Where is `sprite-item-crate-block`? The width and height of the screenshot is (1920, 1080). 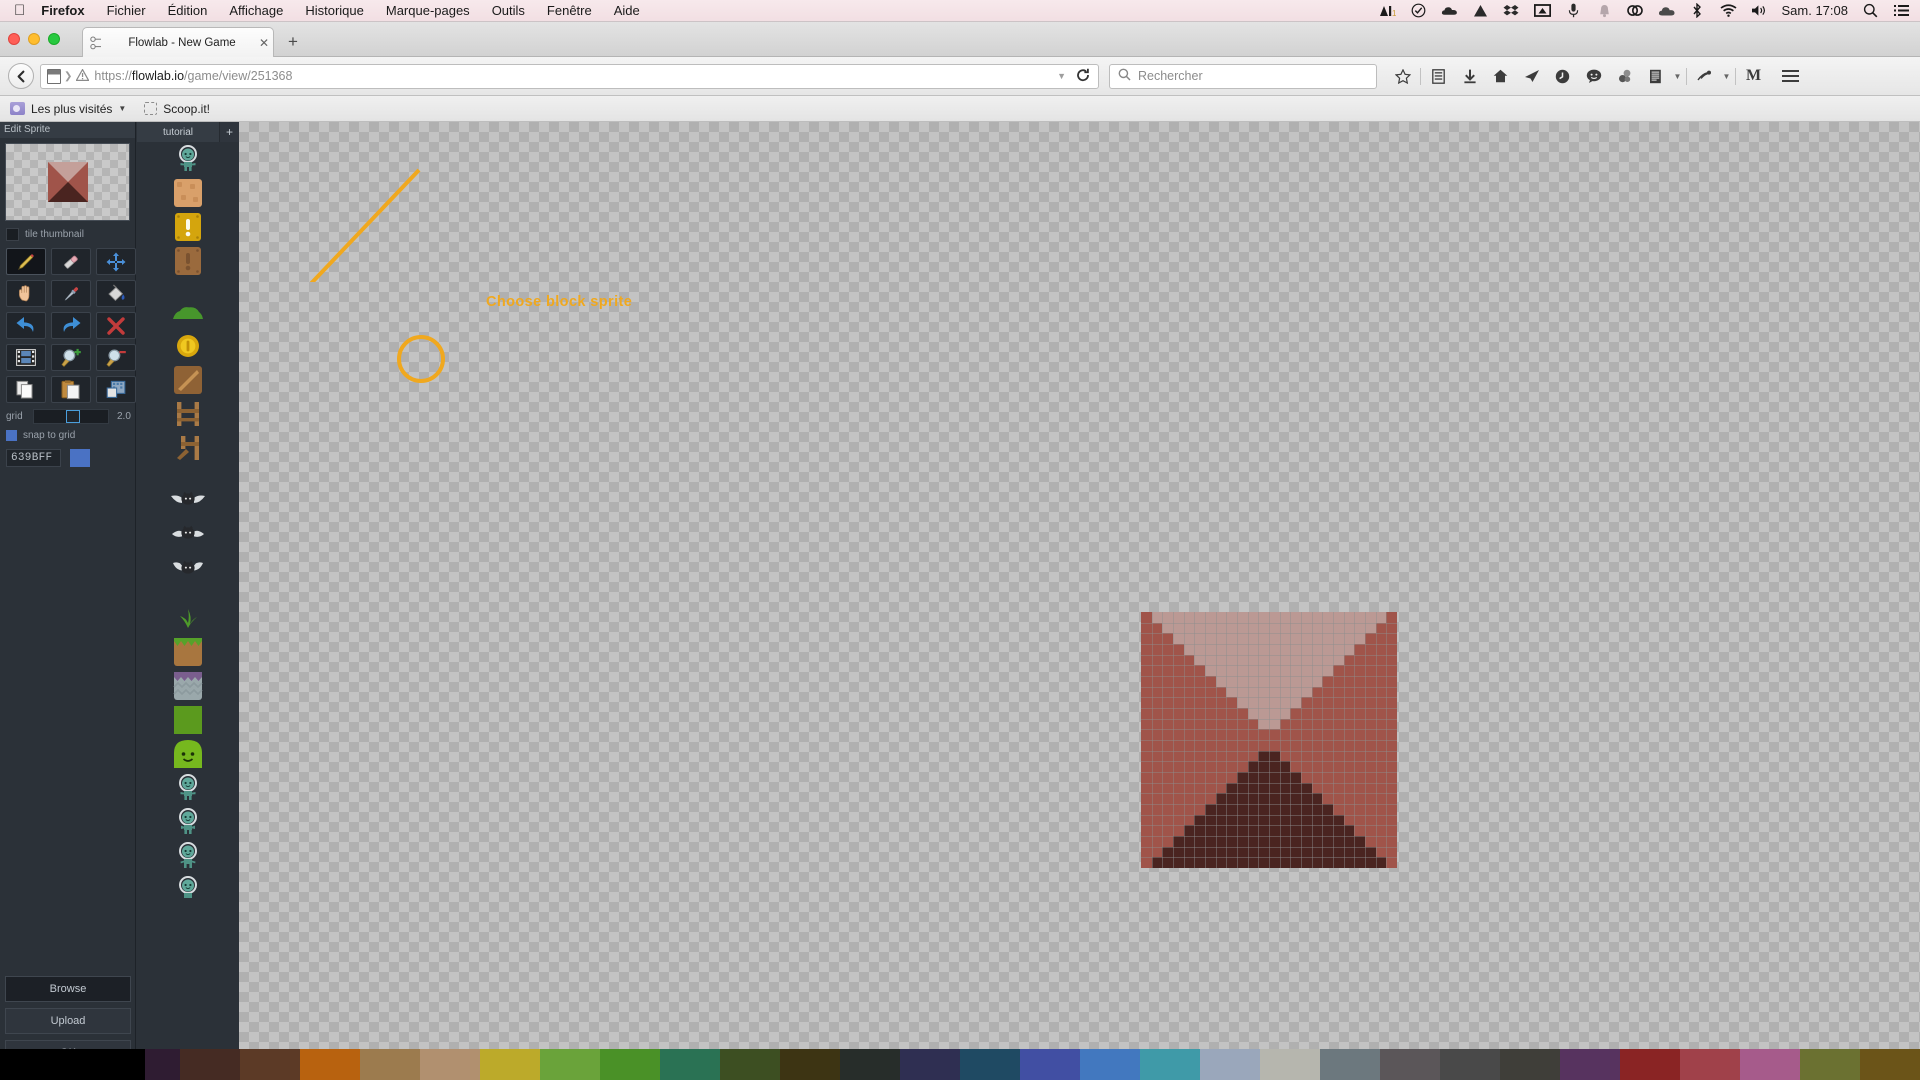
sprite-item-crate-block is located at coordinates (188, 193).